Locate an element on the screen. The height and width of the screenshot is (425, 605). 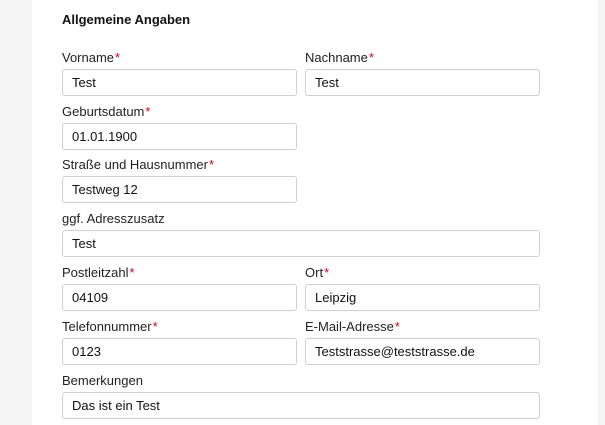
field-vorname: Vorname* is located at coordinates (179, 73).